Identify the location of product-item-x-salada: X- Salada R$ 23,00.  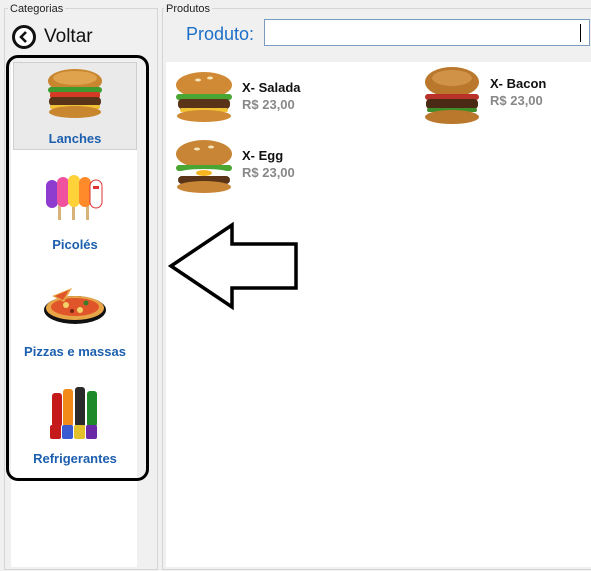
(262, 101).